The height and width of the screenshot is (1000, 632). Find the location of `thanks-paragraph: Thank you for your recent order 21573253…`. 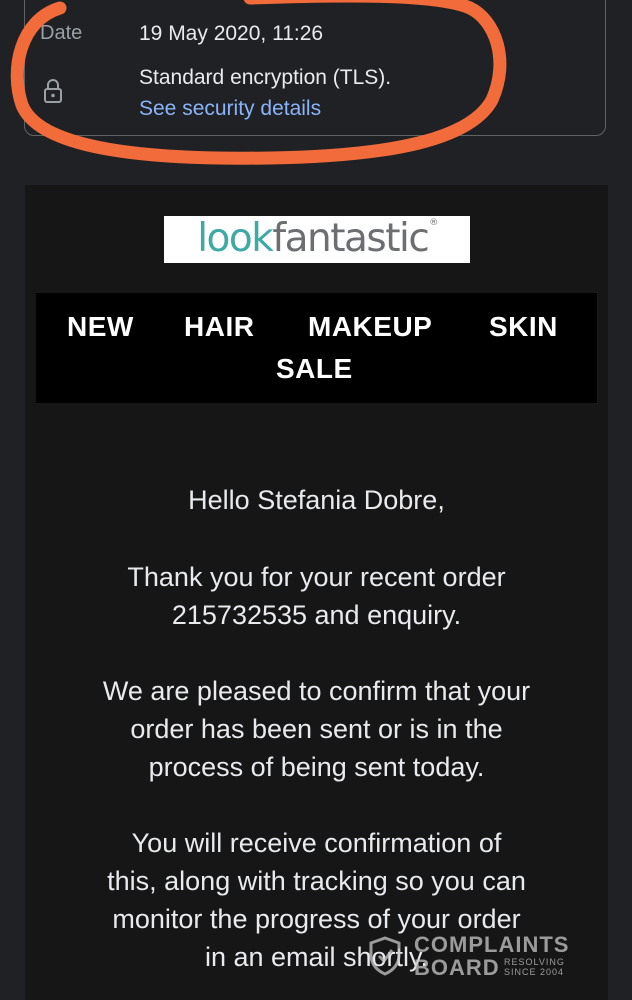

thanks-paragraph: Thank you for your recent order 21573253… is located at coordinates (316, 596).